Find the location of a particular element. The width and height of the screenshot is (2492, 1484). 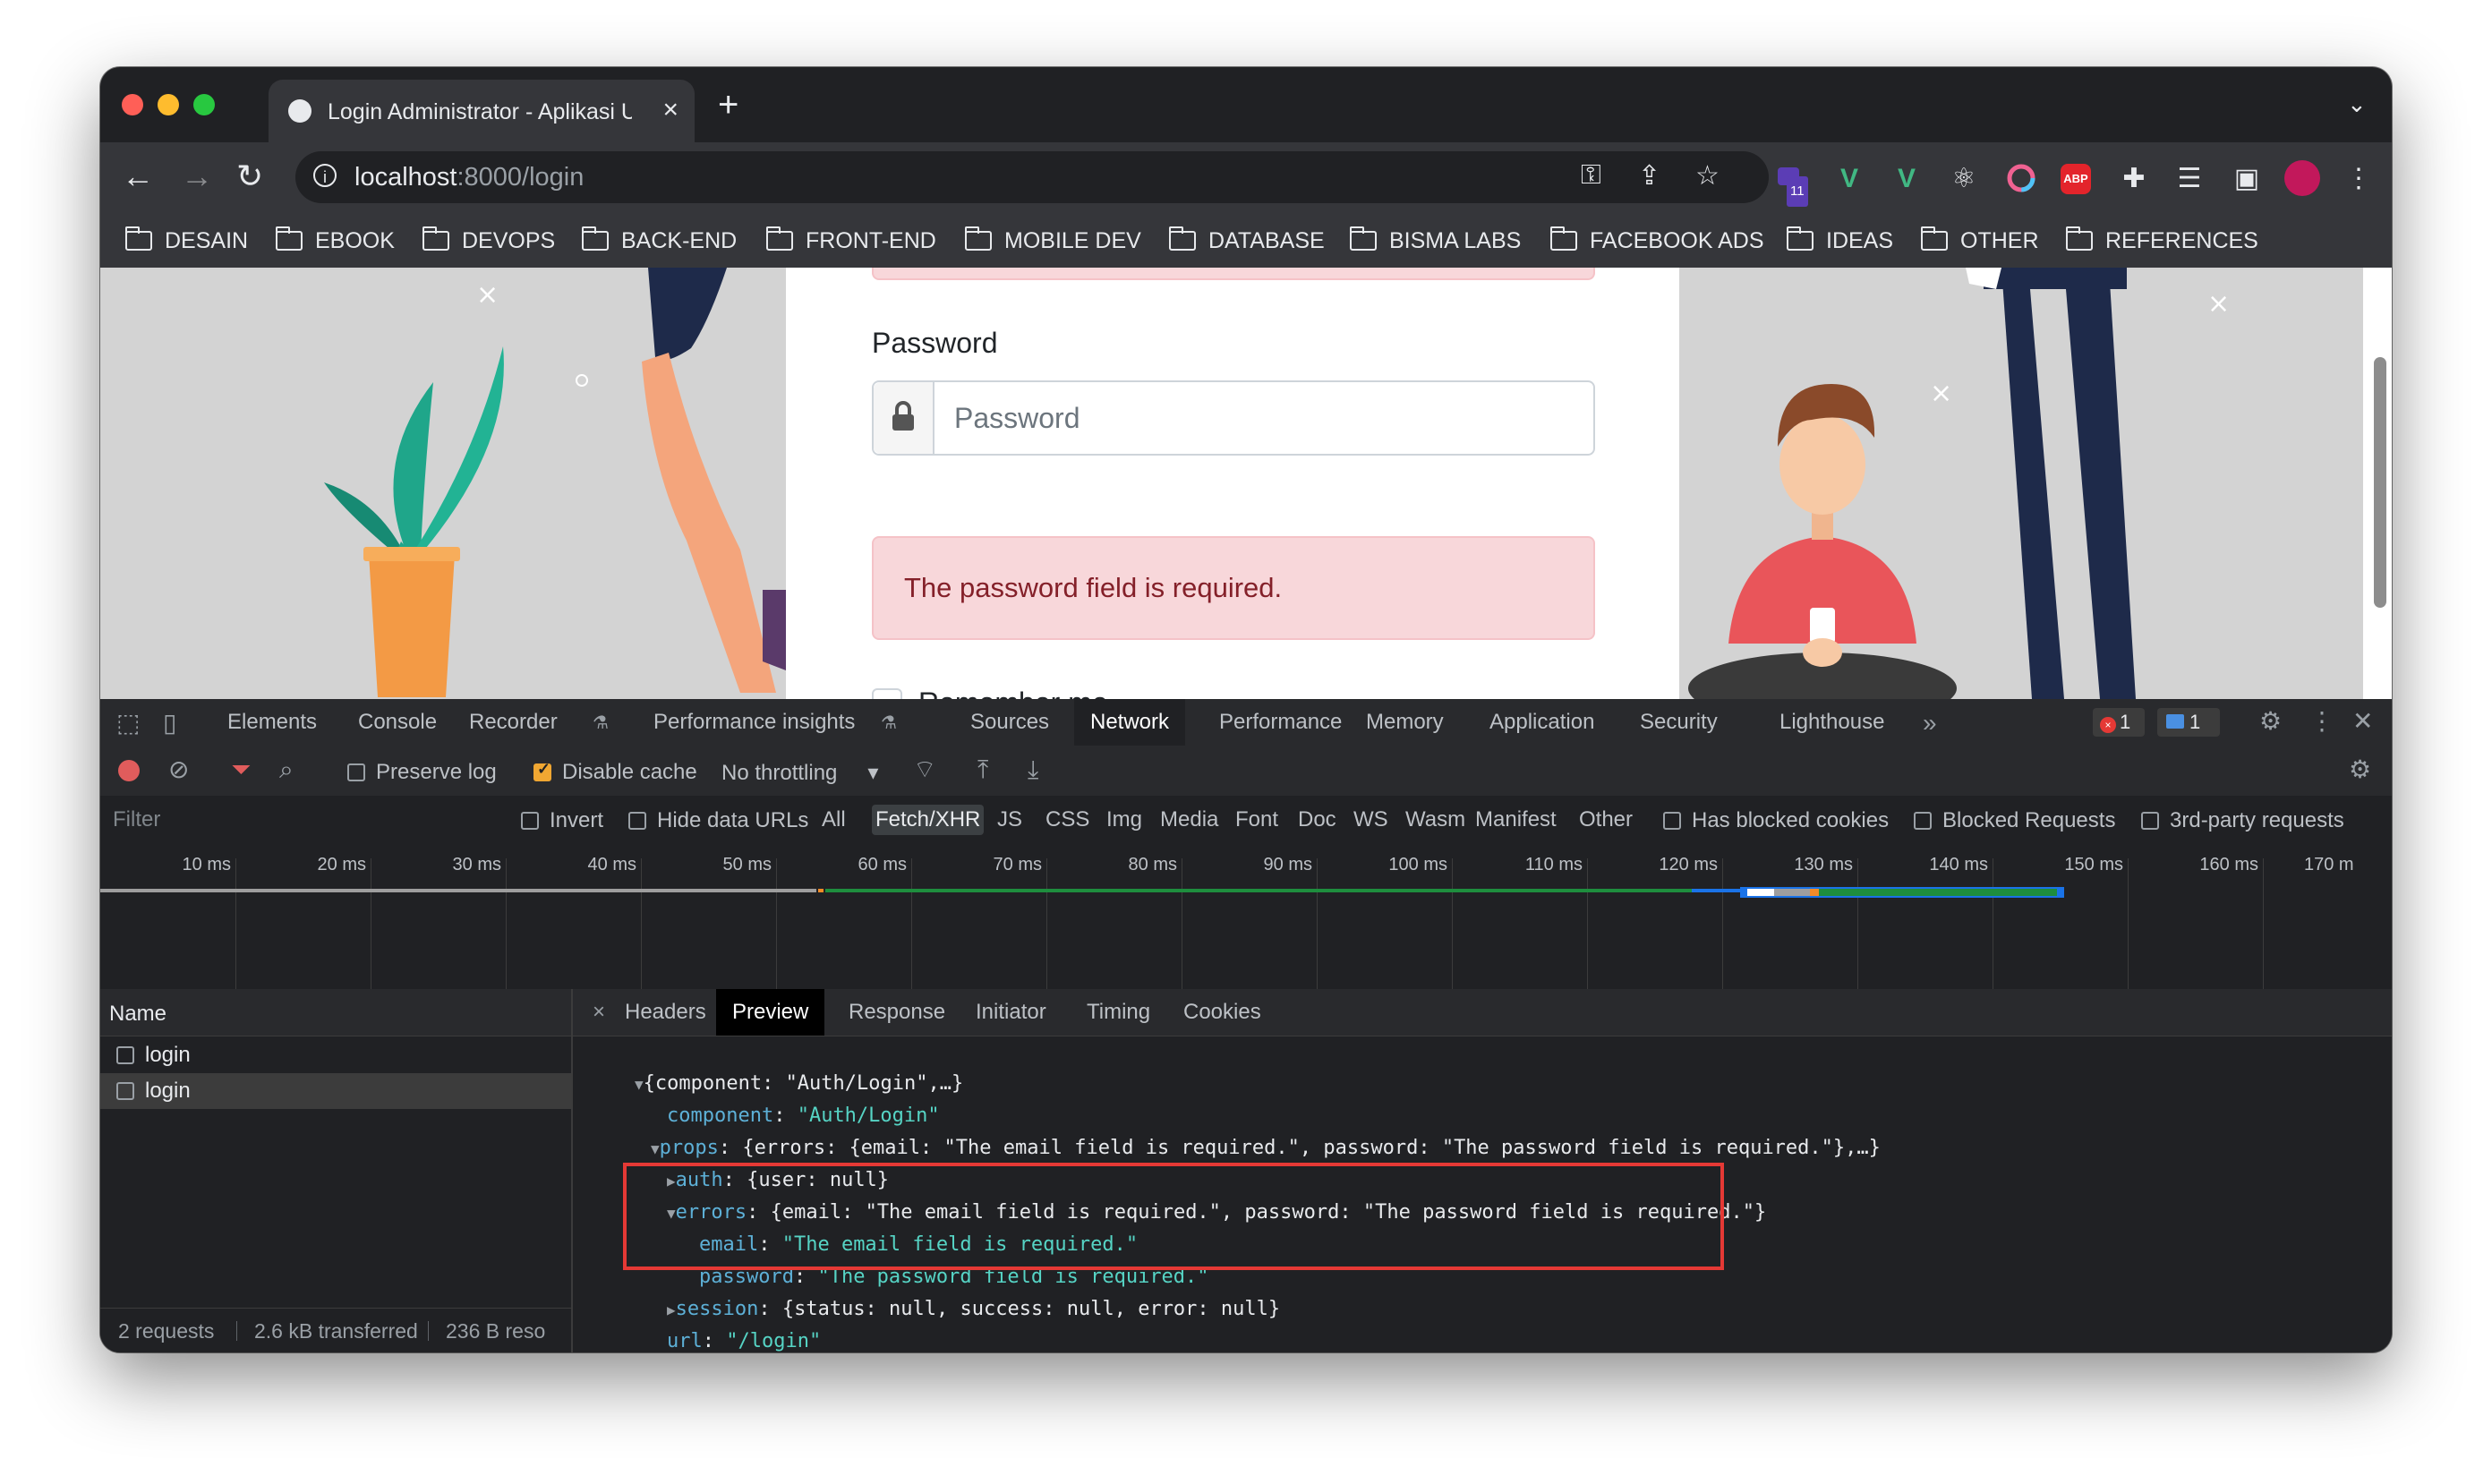

filter-type-other: Other is located at coordinates (1605, 820).